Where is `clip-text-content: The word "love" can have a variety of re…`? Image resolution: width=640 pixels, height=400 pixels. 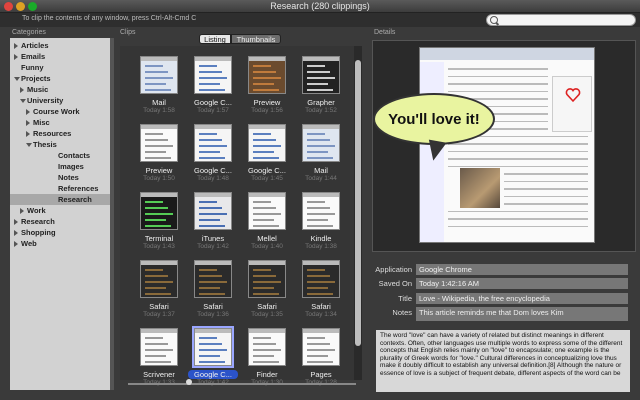 clip-text-content: The word "love" can have a variety of re… is located at coordinates (503, 361).